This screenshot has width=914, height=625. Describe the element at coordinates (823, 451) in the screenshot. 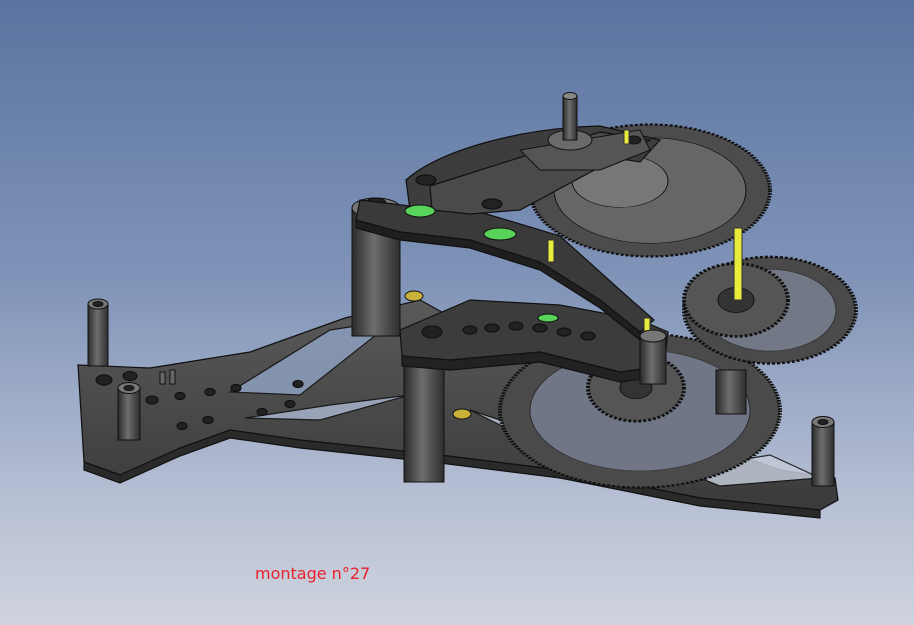

I see `right-post` at that location.